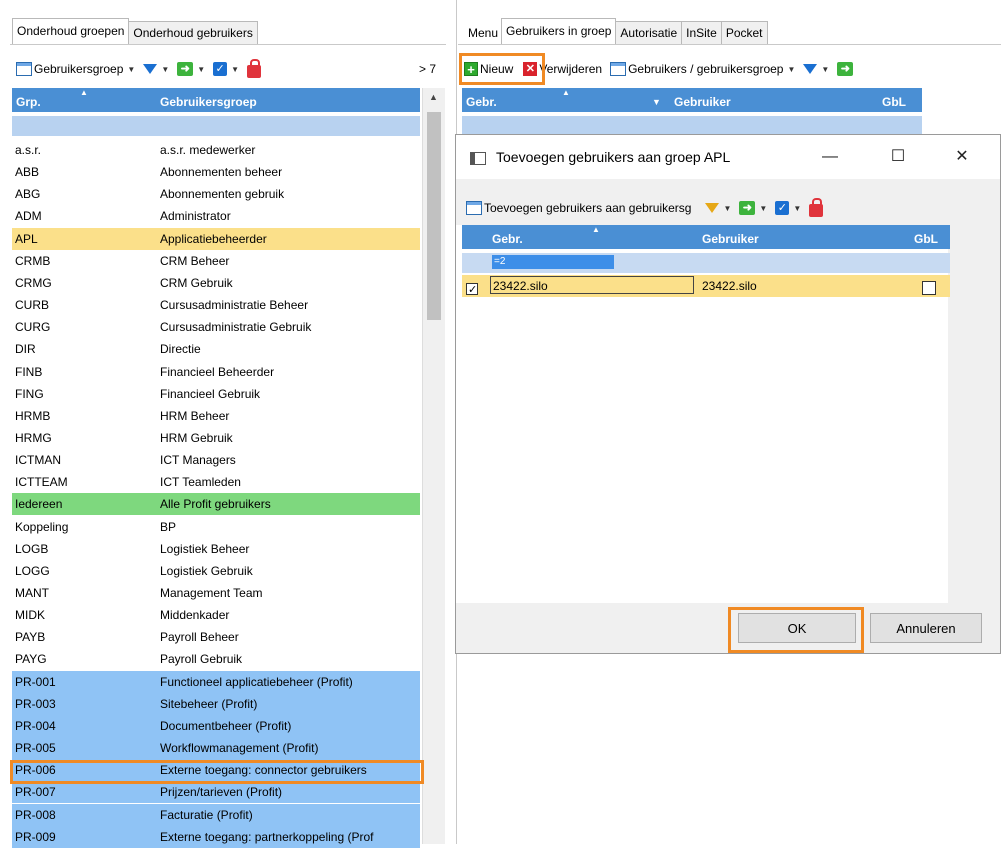 The width and height of the screenshot is (1001, 848). Describe the element at coordinates (216, 659) in the screenshot. I see `table-row: PAYG Payroll Gebruik` at that location.